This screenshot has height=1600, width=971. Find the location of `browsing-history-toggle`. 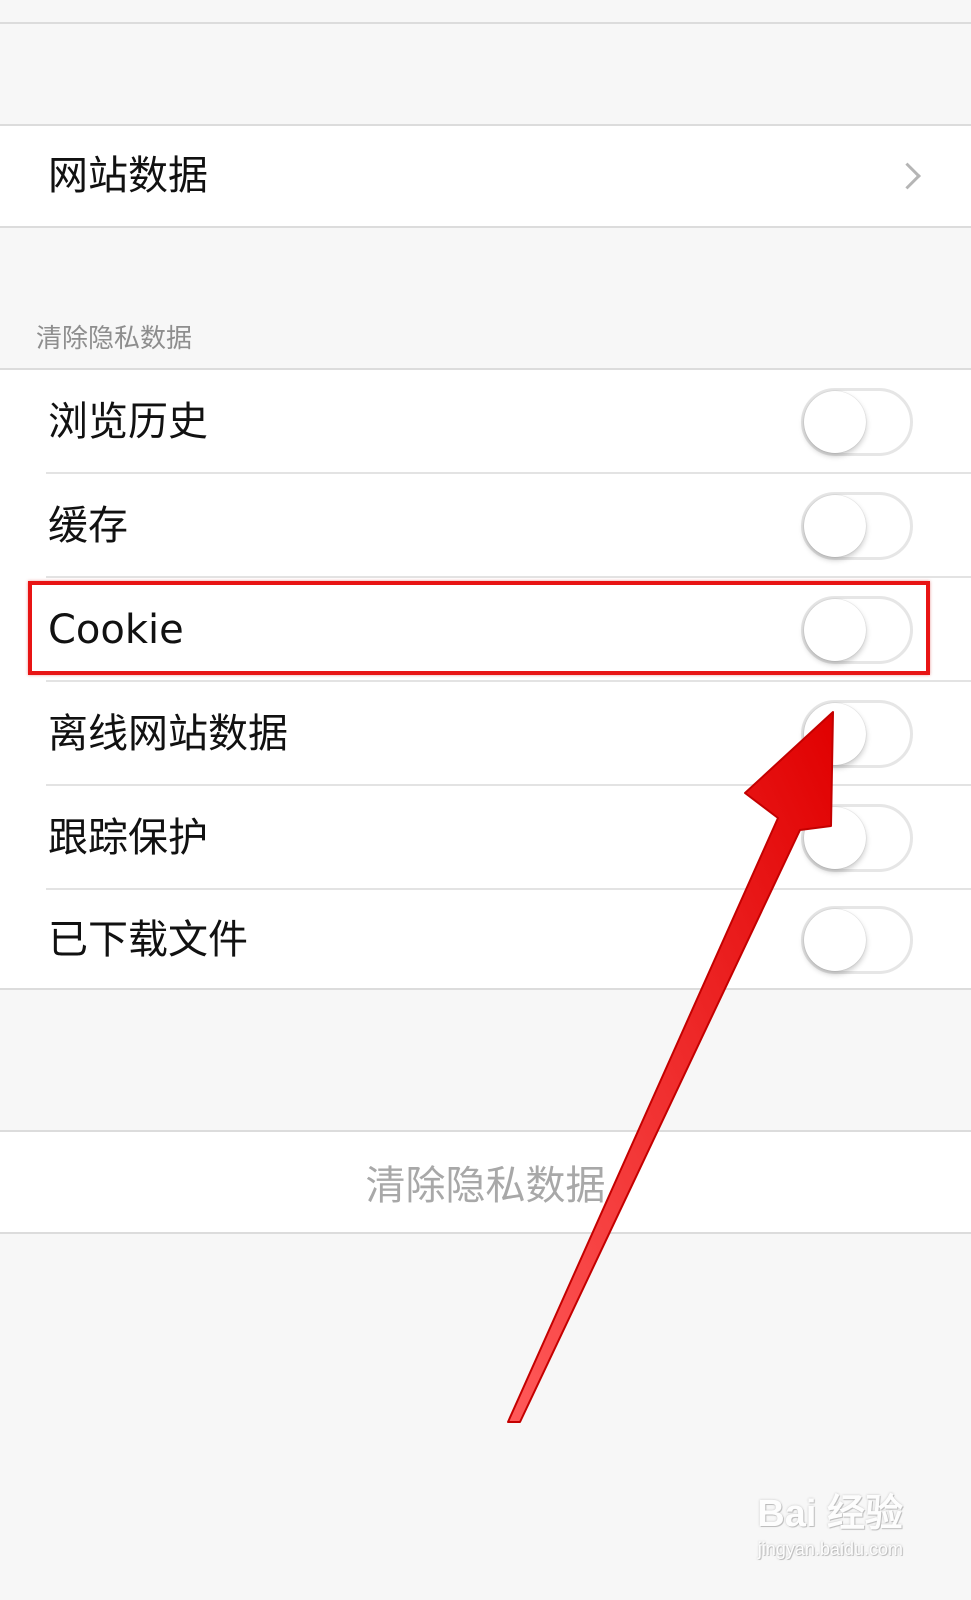

browsing-history-toggle is located at coordinates (857, 422).